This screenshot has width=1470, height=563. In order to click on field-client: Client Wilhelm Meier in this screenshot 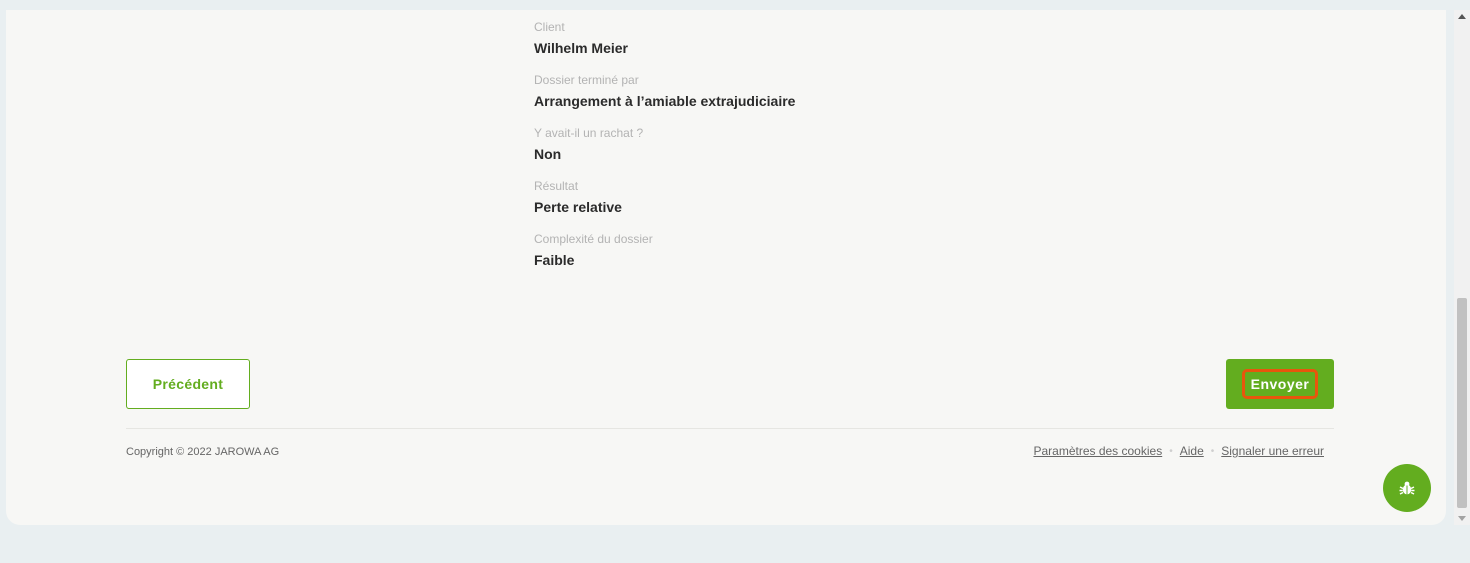, I will do `click(734, 46)`.